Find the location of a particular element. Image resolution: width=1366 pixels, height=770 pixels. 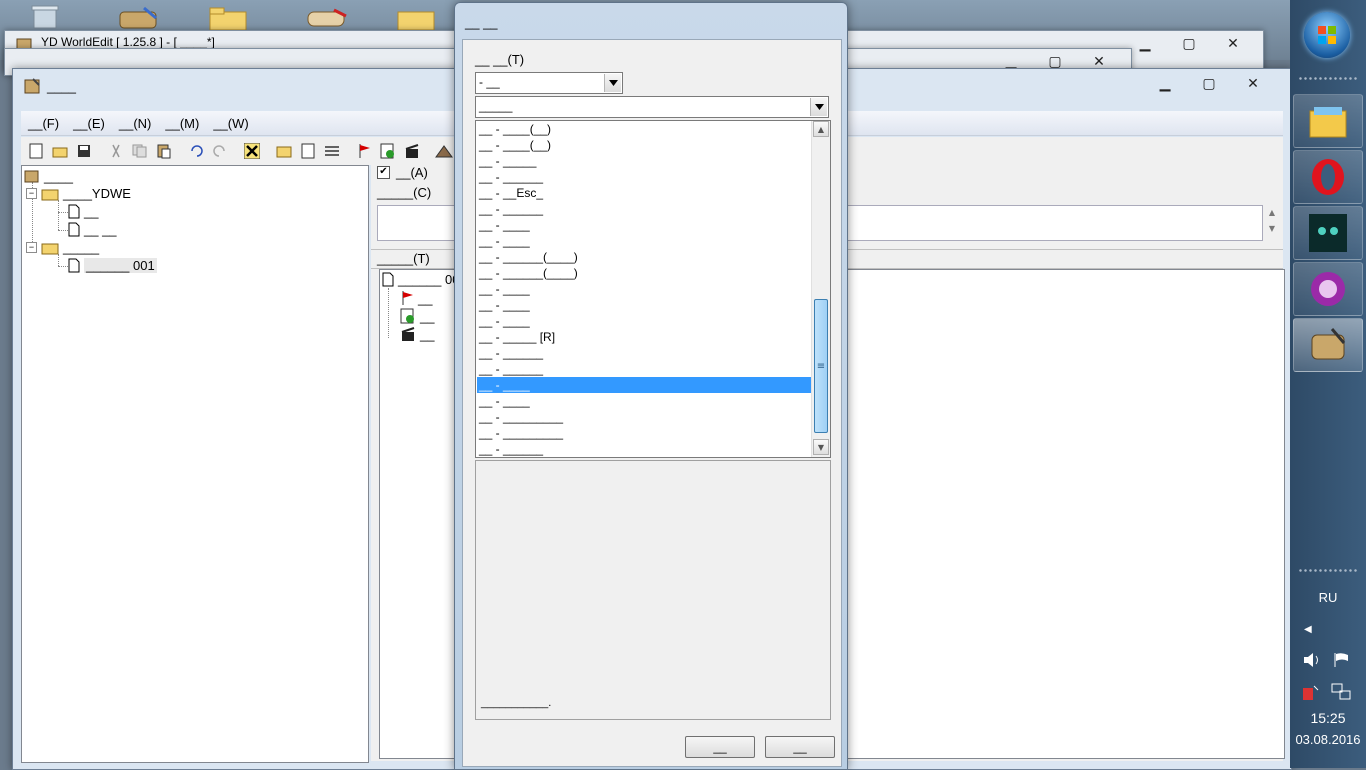

language-indicator: RU is located at coordinates (1328, 597).